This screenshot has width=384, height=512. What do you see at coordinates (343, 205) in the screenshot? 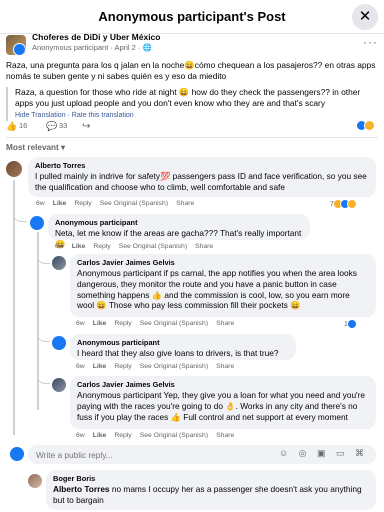
I see `comment-reactions: 7` at bounding box center [343, 205].